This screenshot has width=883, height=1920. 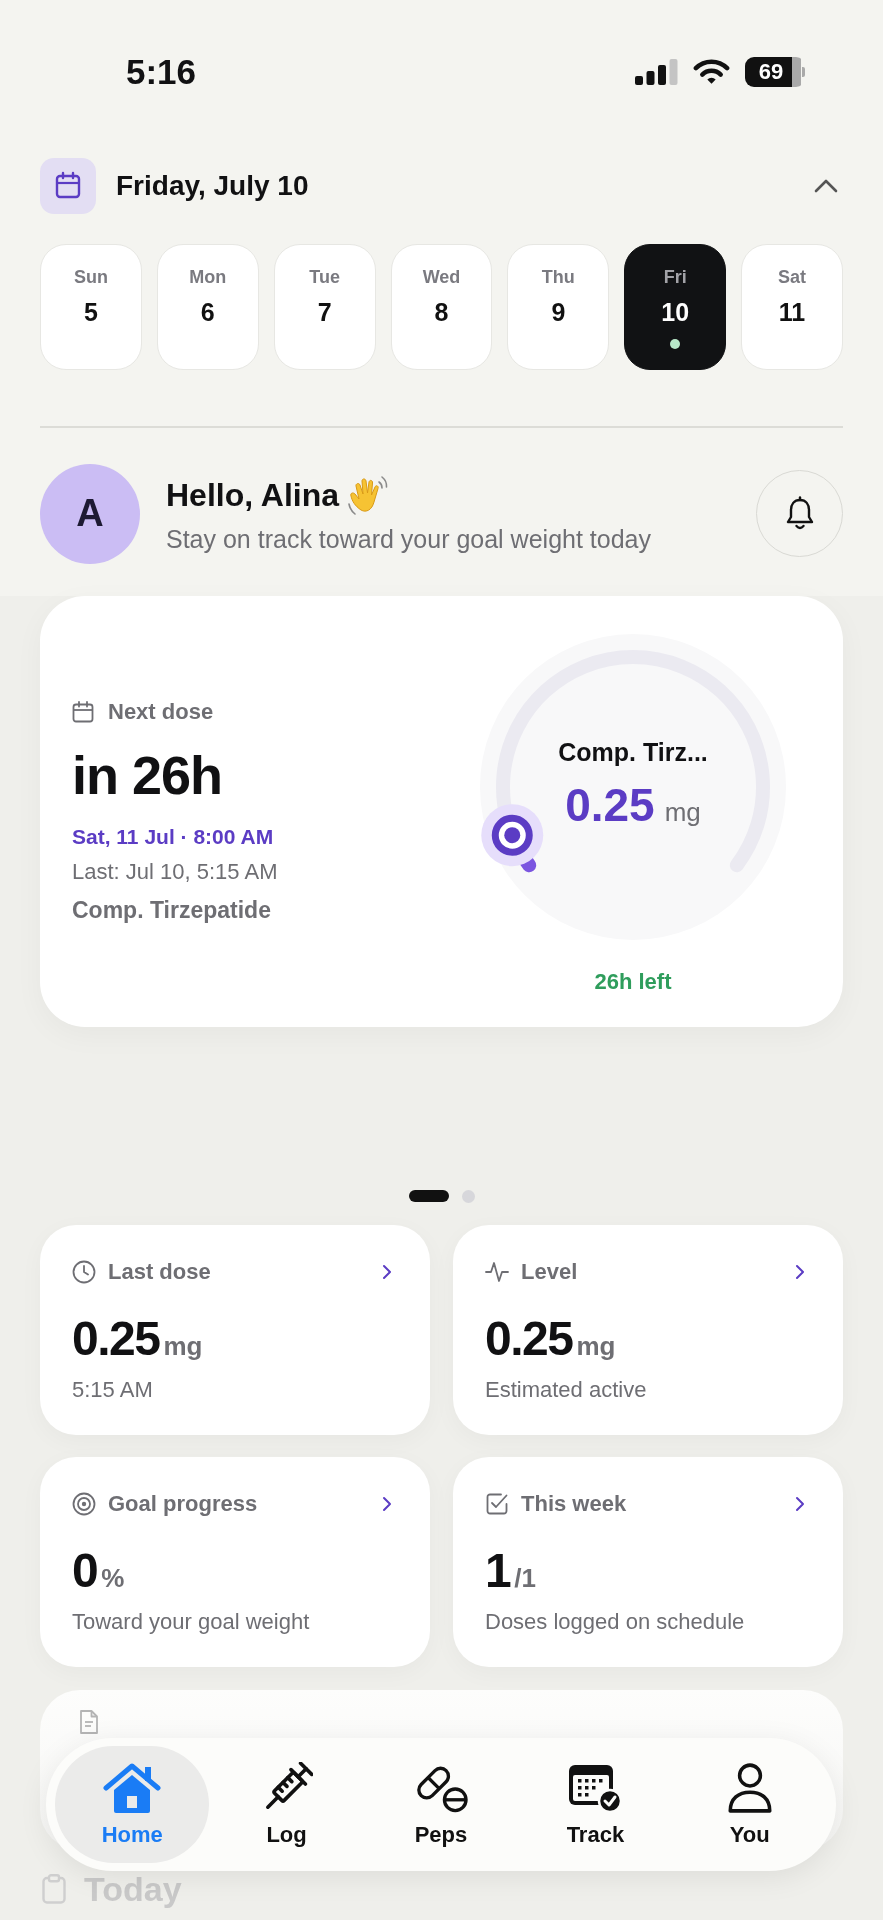 What do you see at coordinates (792, 307) in the screenshot?
I see `day-tile: Sat 11` at bounding box center [792, 307].